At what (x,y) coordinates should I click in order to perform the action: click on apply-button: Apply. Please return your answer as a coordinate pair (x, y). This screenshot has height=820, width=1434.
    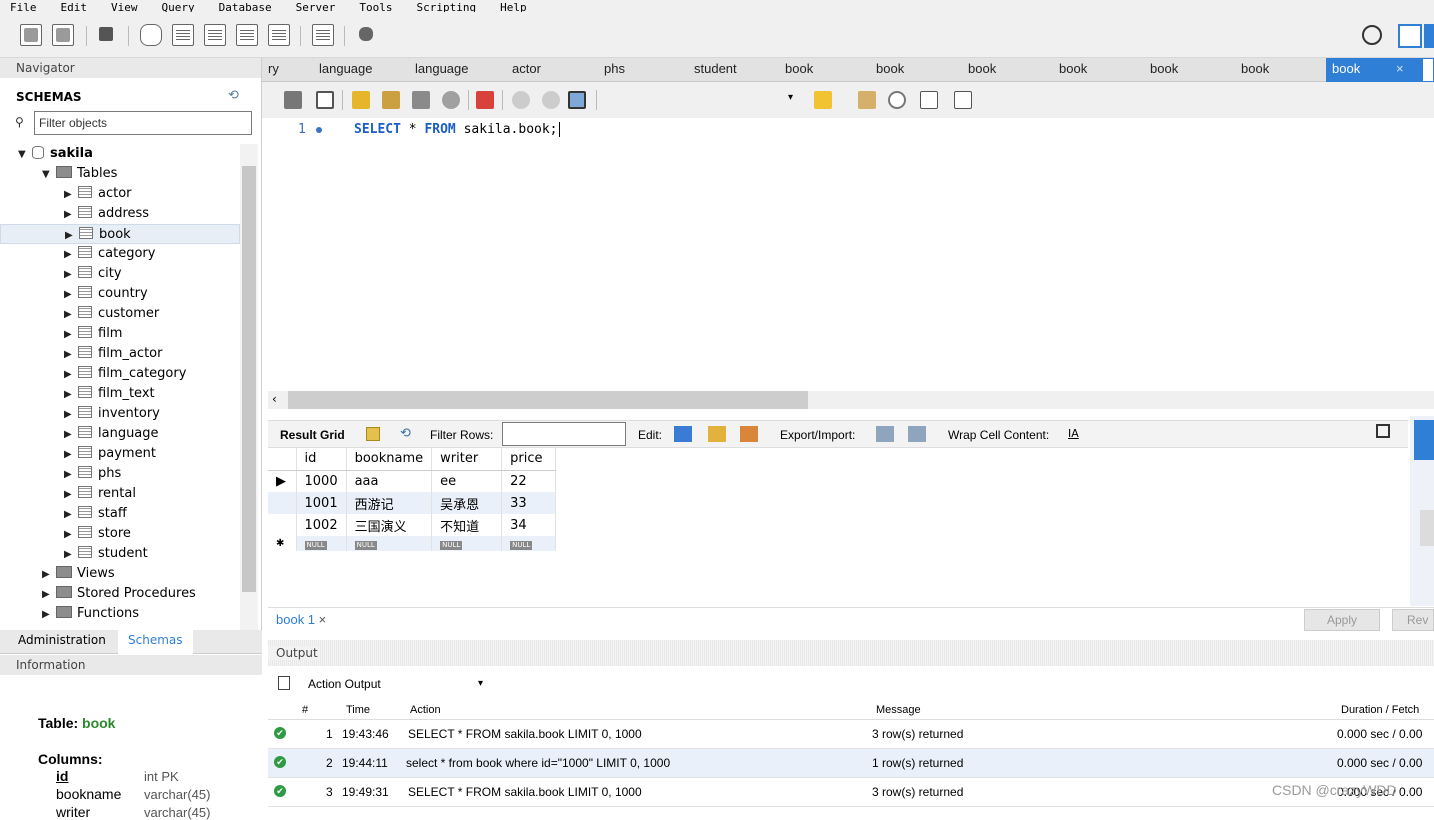
    Looking at the image, I should click on (1342, 620).